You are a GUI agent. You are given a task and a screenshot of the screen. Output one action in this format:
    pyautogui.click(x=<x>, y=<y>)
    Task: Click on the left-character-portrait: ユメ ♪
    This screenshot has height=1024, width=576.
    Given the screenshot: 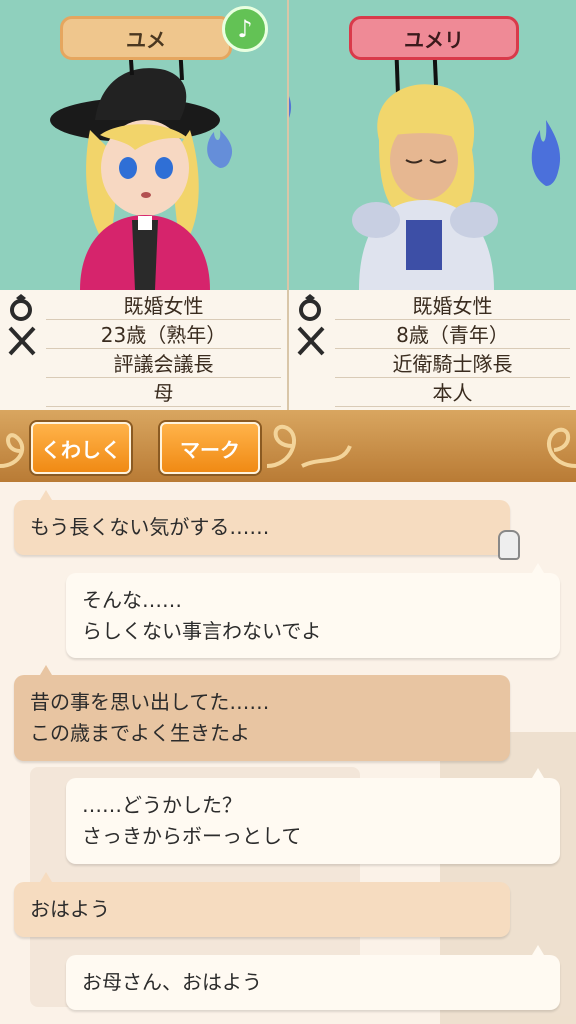 What is the action you would take?
    pyautogui.click(x=143, y=145)
    